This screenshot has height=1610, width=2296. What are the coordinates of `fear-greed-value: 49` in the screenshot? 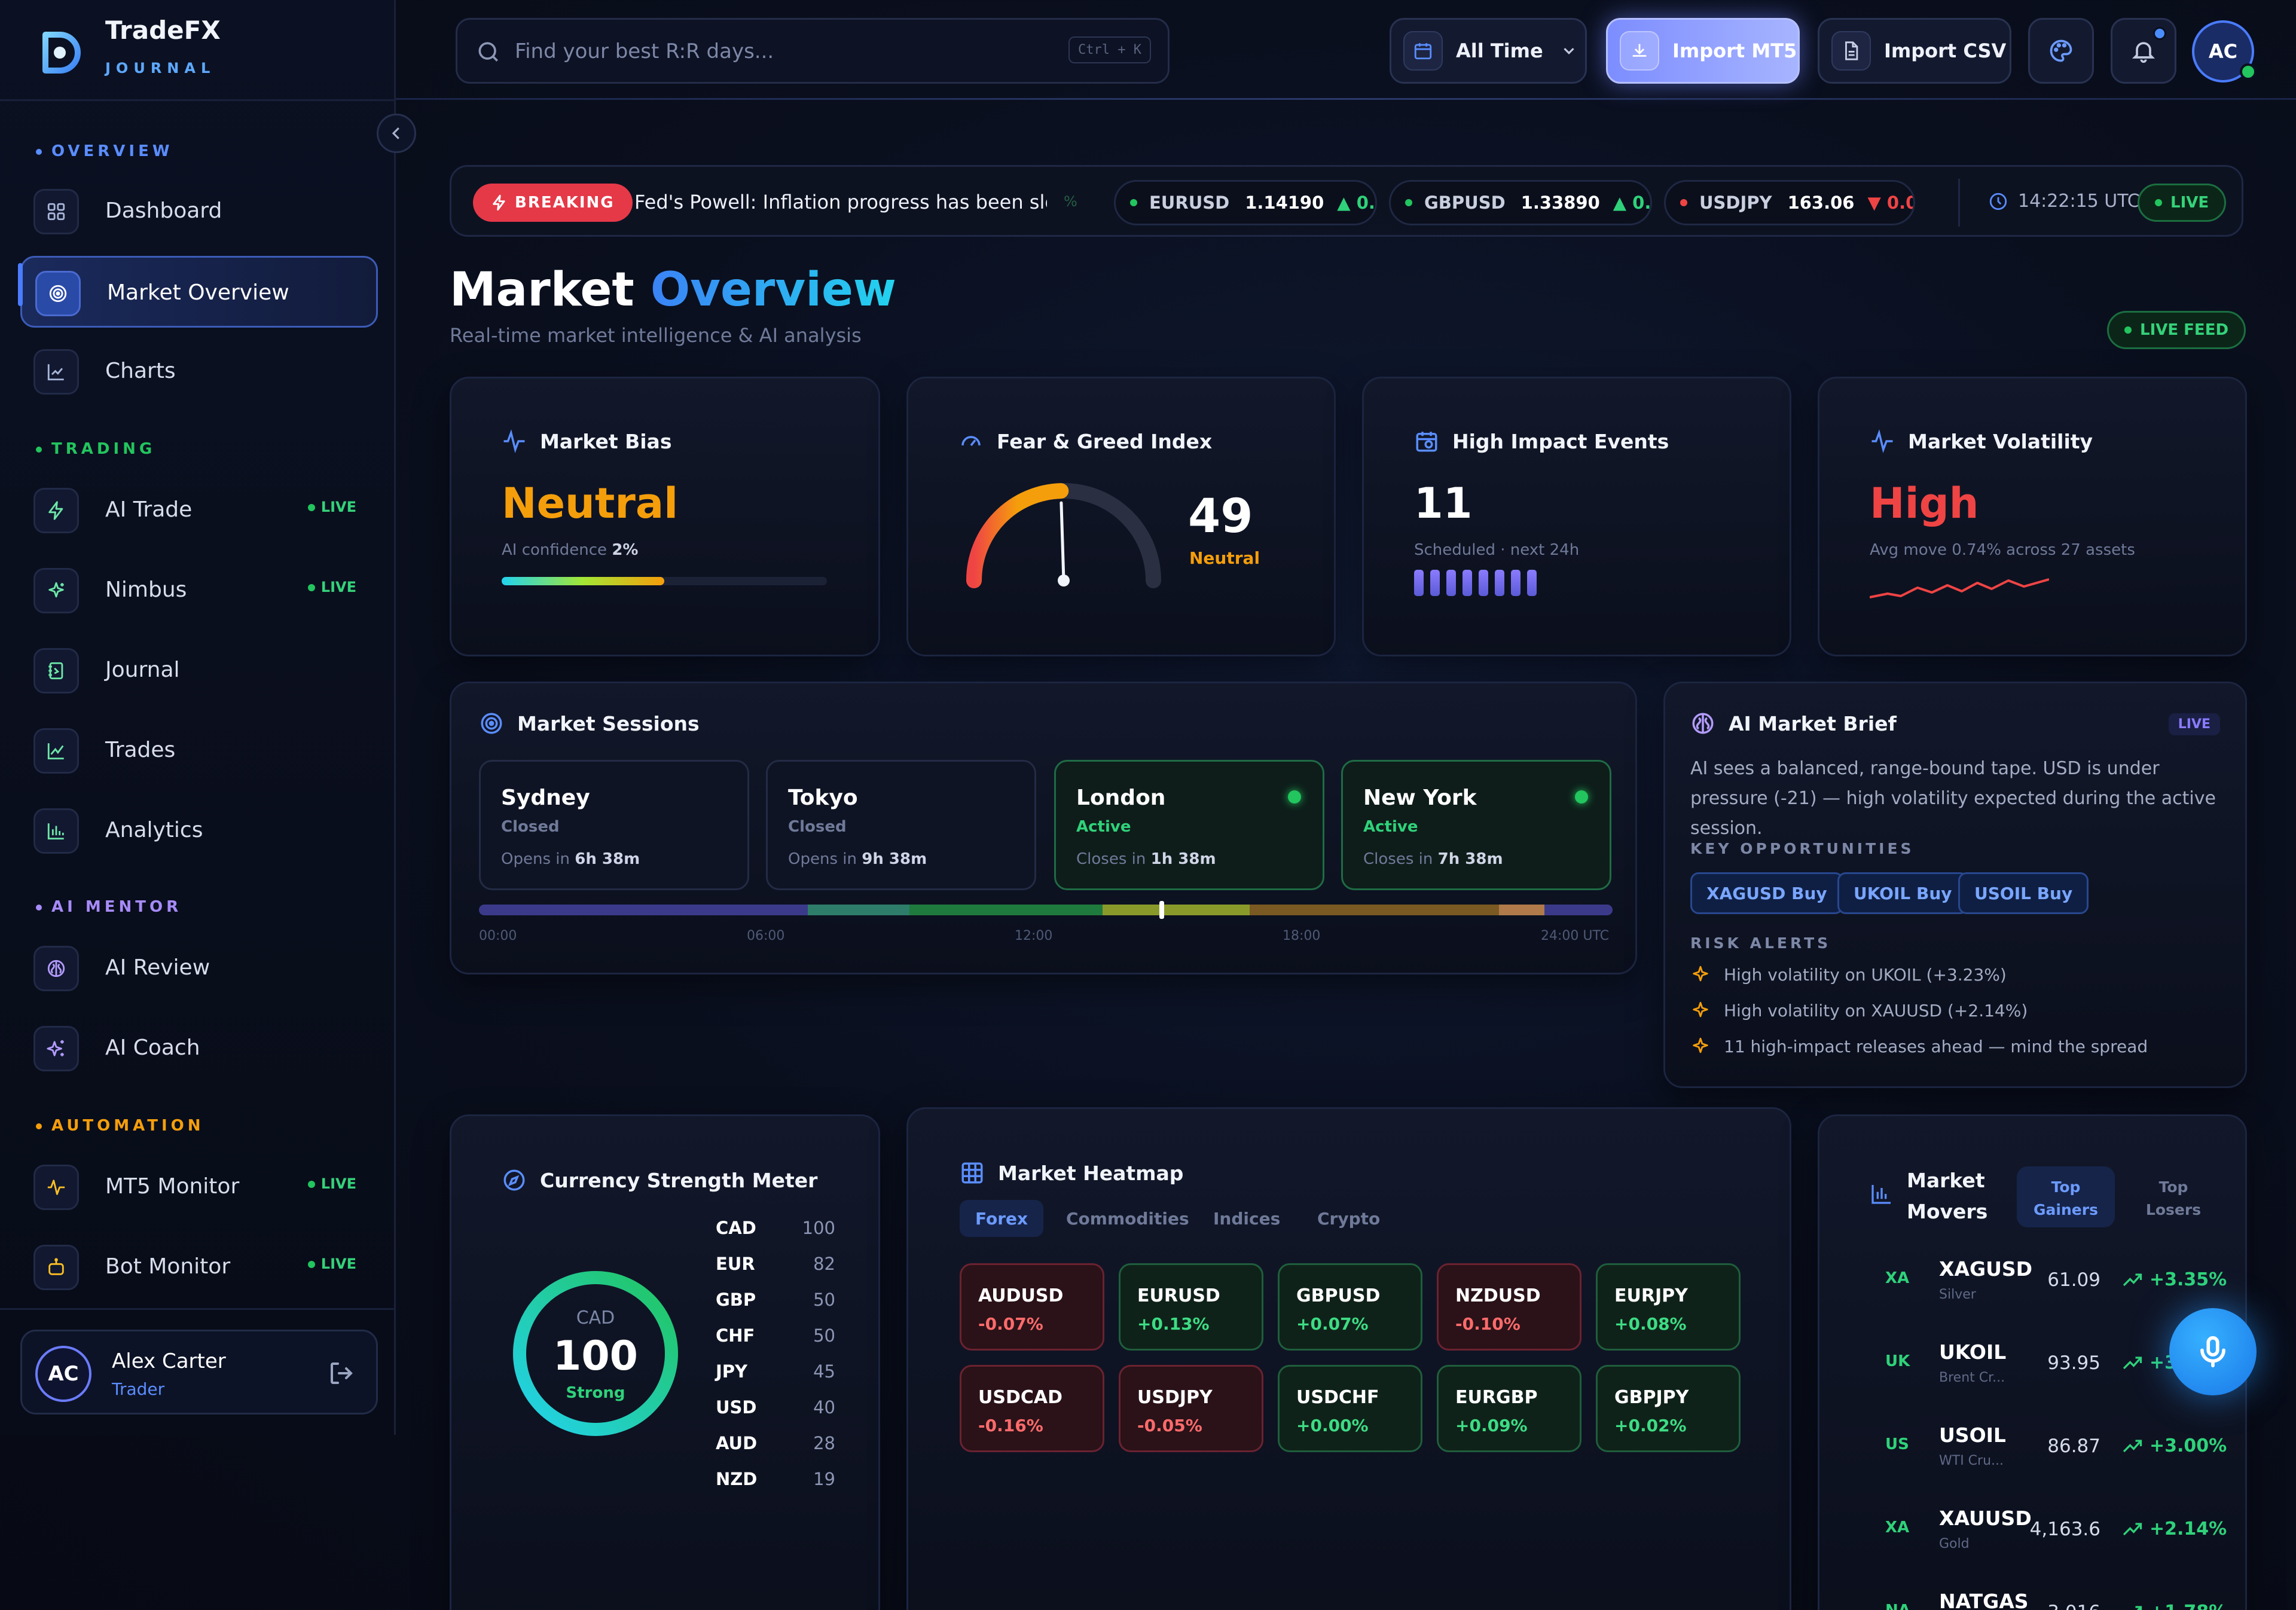 It's located at (1220, 517).